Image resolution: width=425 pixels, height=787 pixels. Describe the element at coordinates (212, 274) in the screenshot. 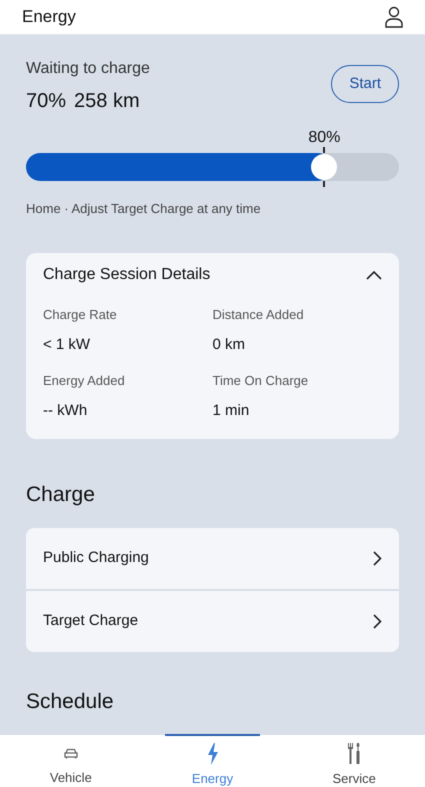

I see `session-header: Charge Session Details` at that location.